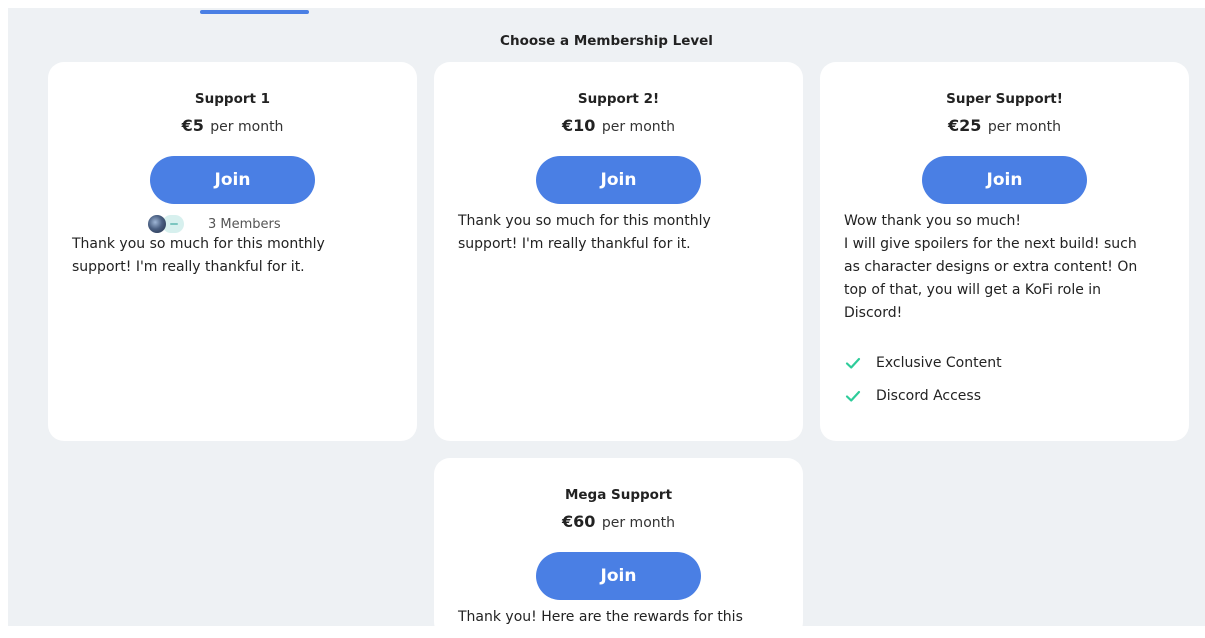 The width and height of the screenshot is (1205, 638). I want to click on active-tab-indicator, so click(254, 12).